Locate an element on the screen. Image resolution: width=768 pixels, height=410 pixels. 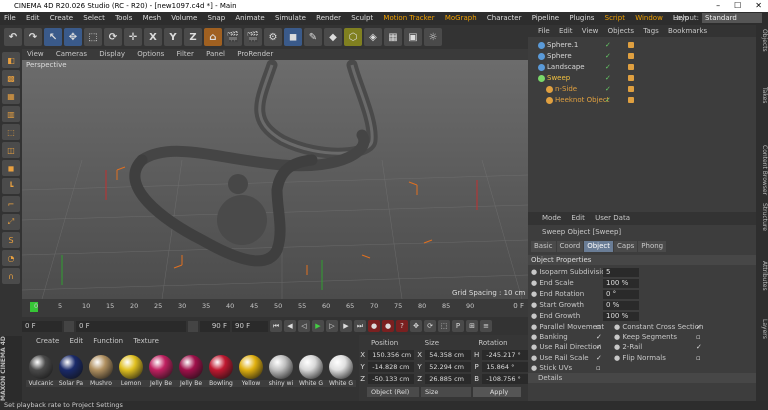
side-tab: Attributes is located at coordinates (762, 276).